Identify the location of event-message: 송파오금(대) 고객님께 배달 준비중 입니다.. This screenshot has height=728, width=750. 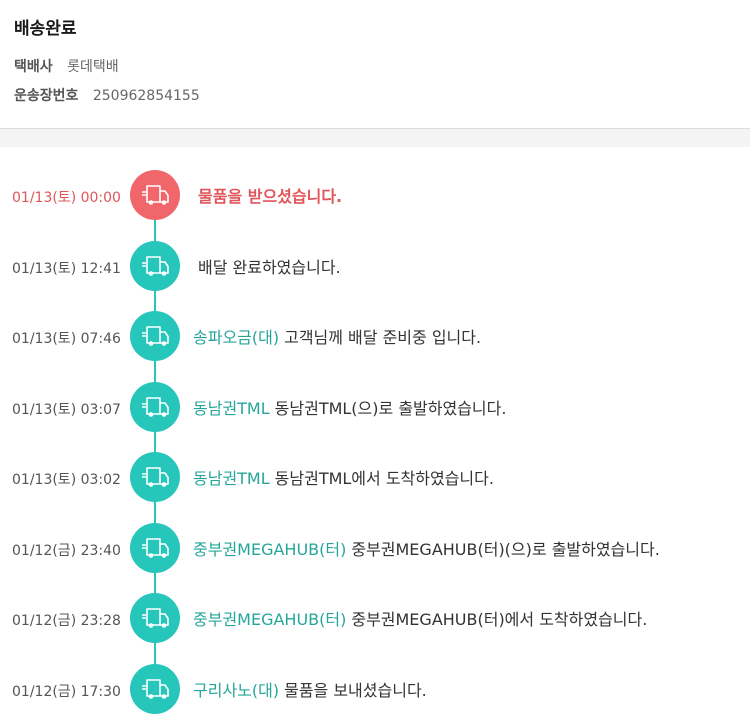
(337, 336).